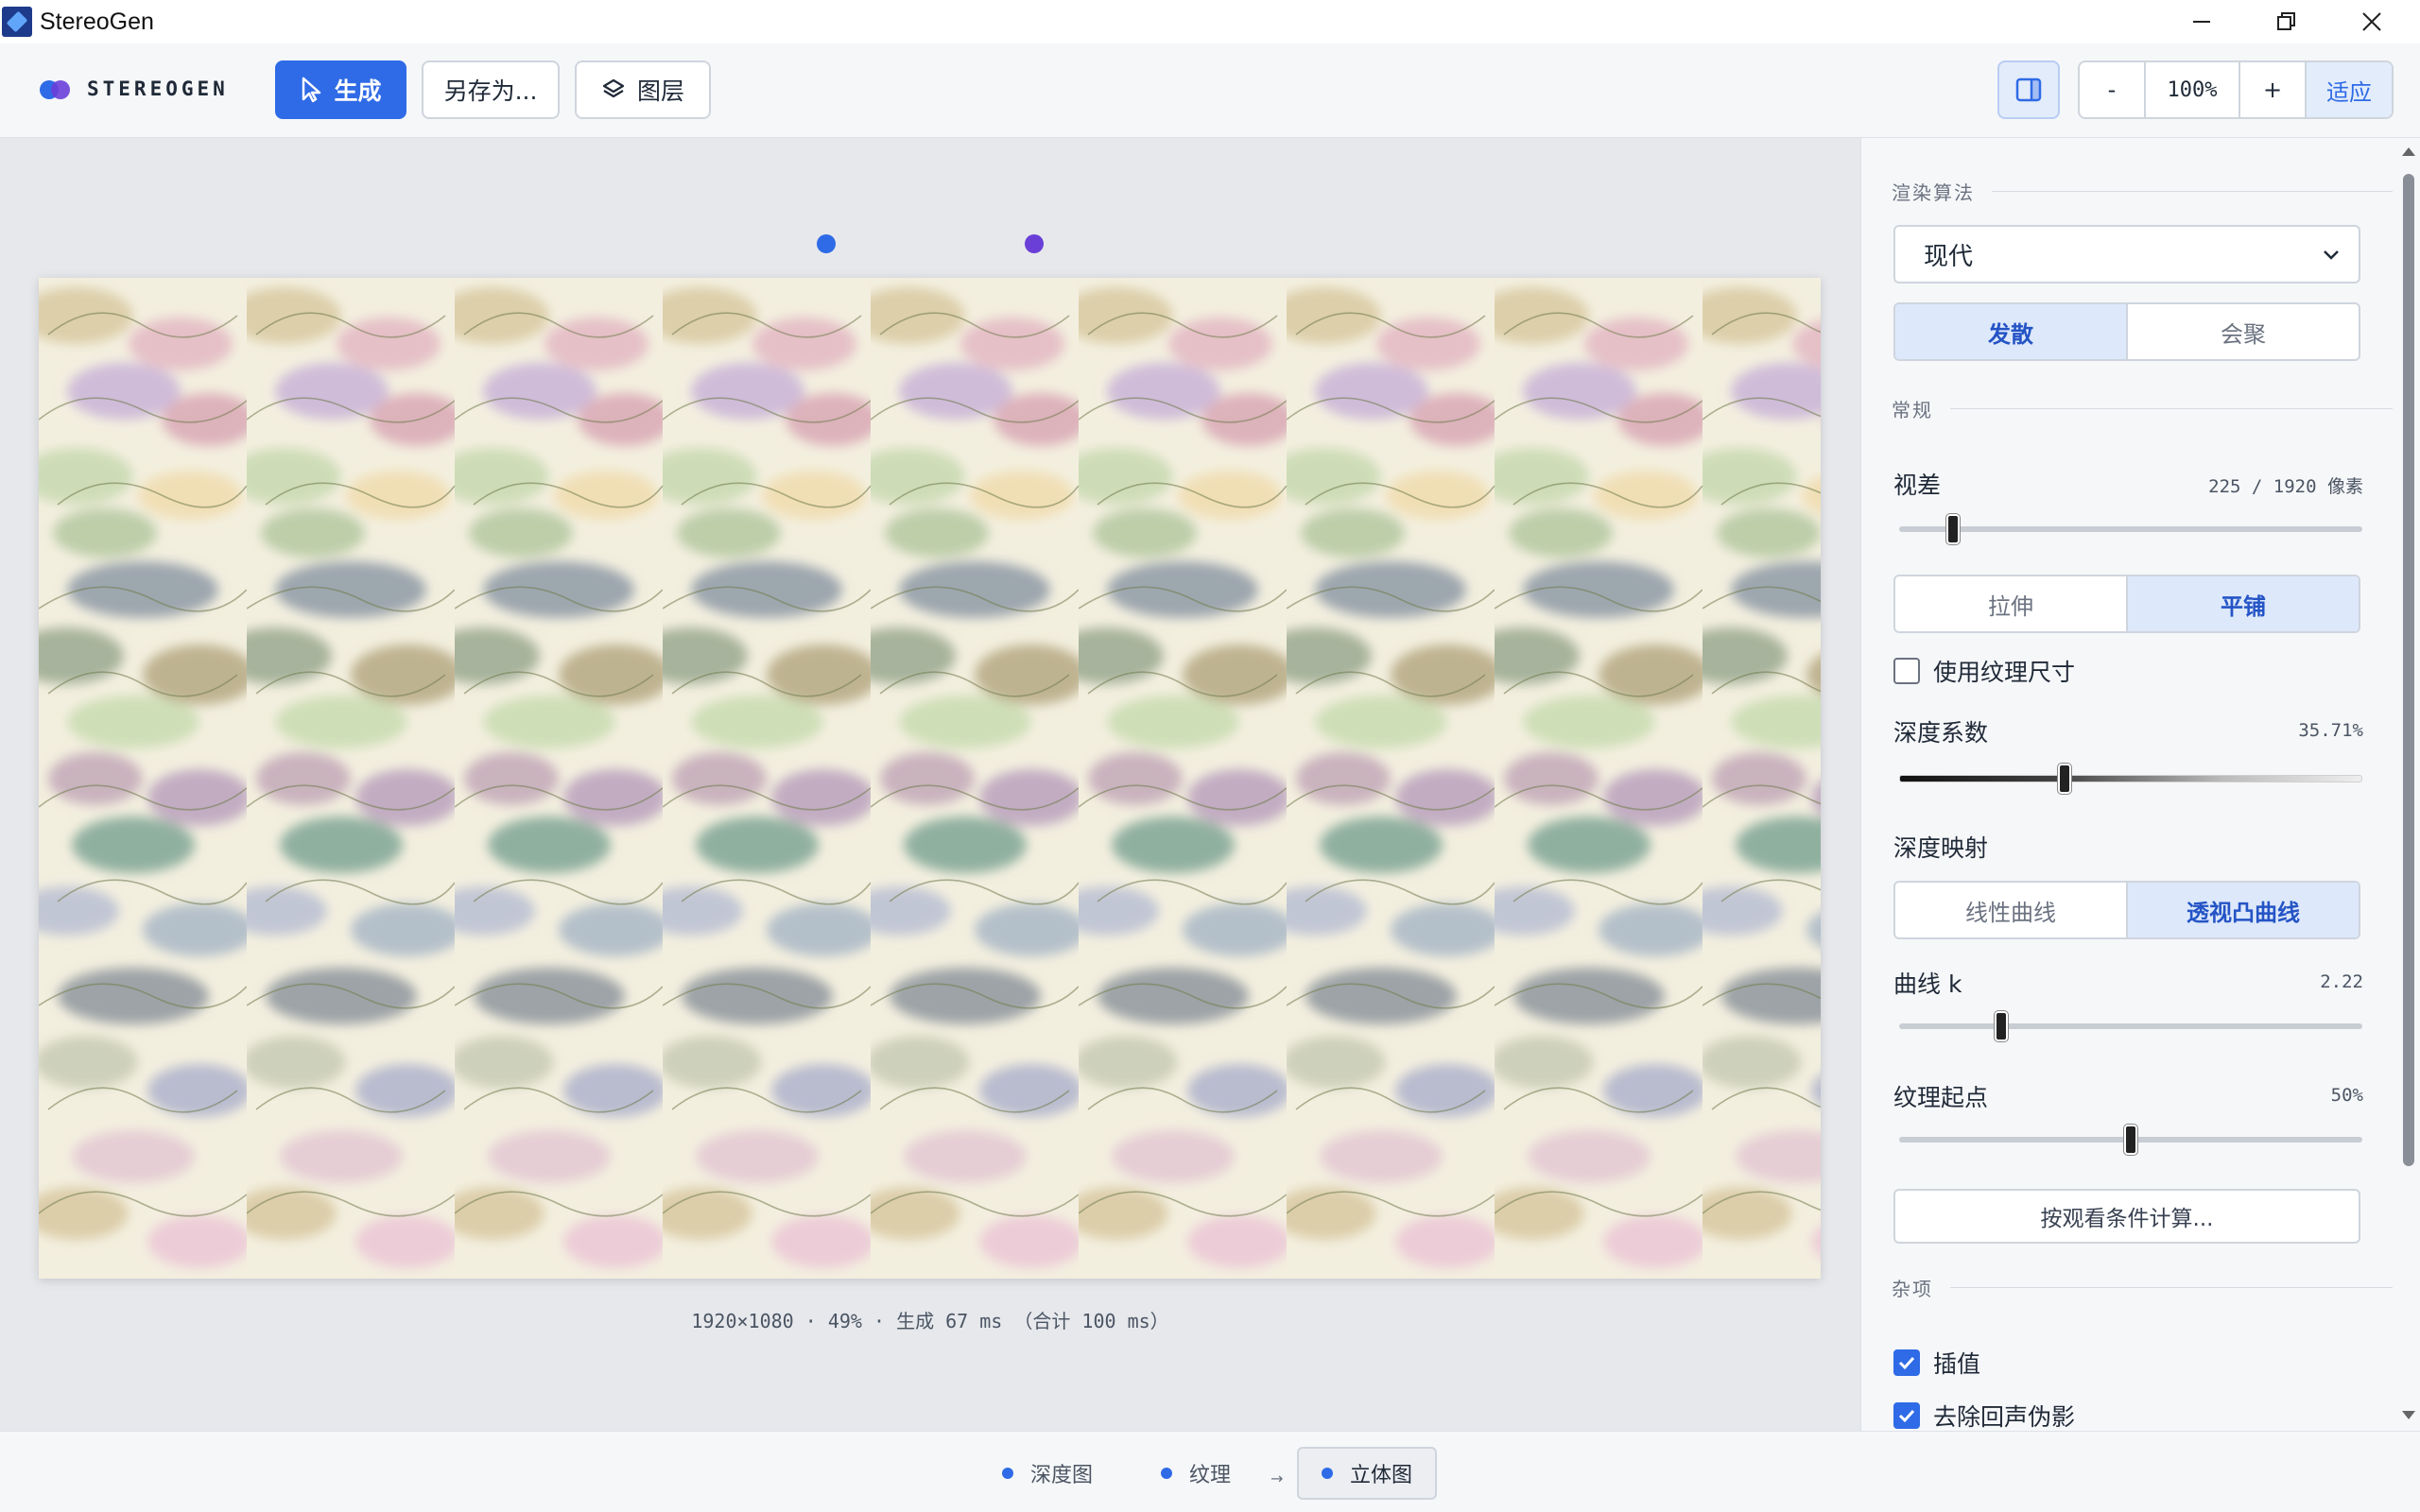 This screenshot has width=2420, height=1512. I want to click on right-eye-guide-dot, so click(1034, 243).